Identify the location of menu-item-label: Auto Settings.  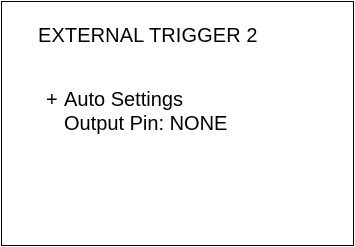
(123, 100).